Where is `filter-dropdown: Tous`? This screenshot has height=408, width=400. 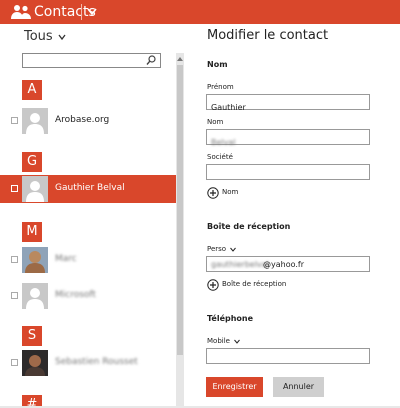 filter-dropdown: Tous is located at coordinates (45, 36).